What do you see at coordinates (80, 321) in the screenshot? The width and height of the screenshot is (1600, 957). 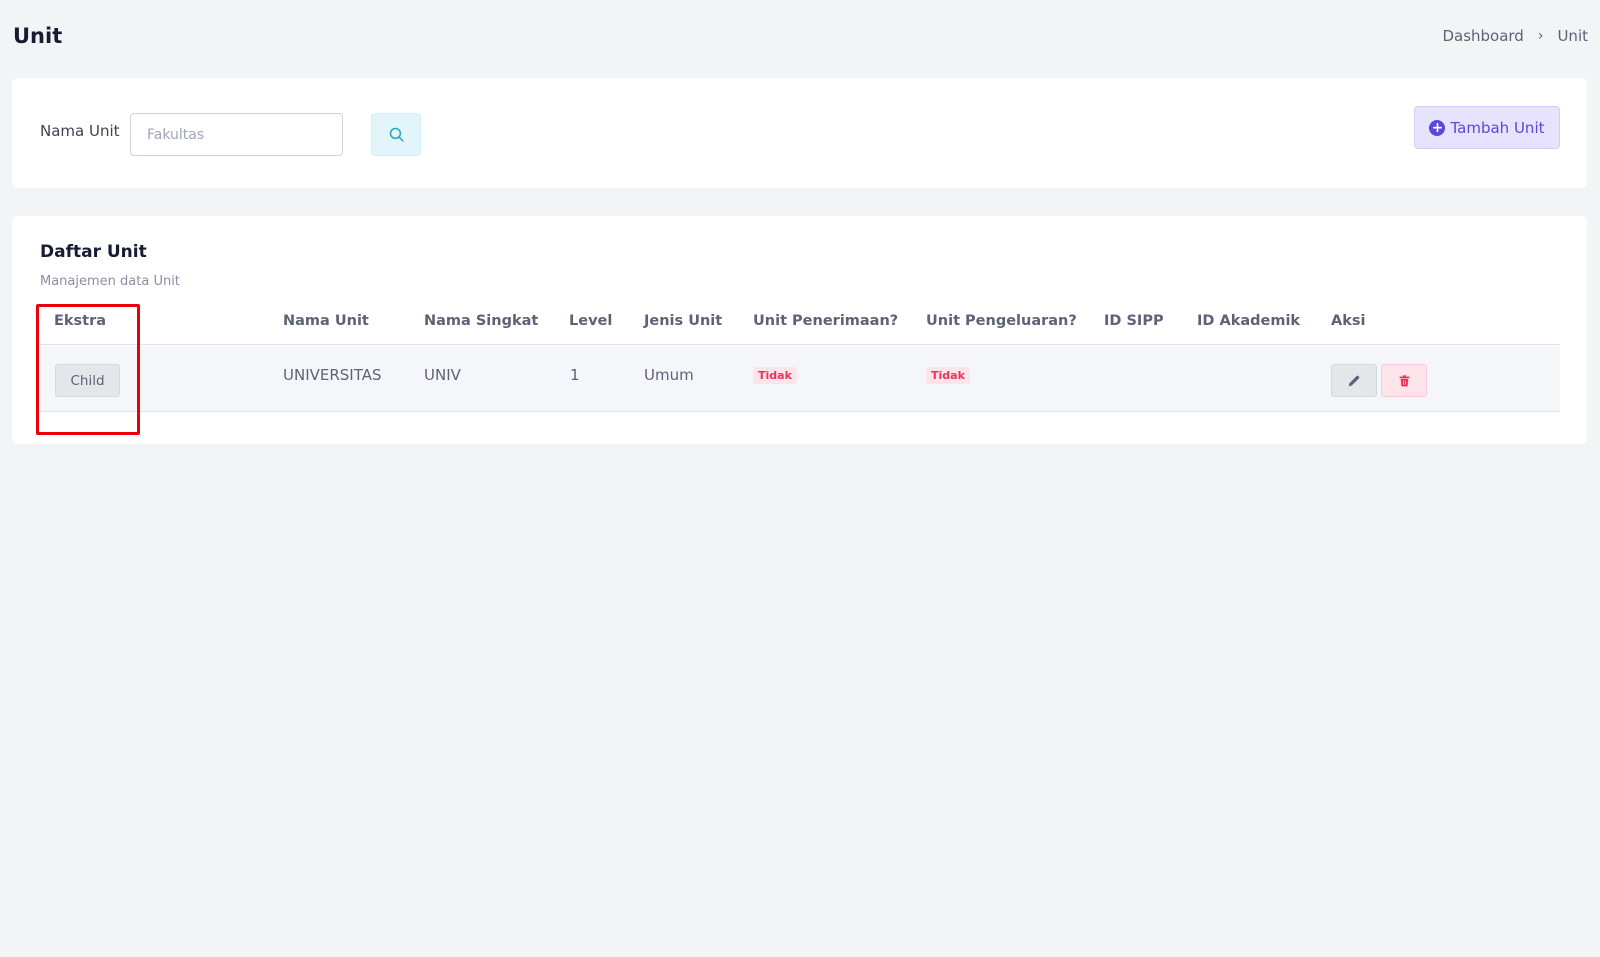 I see `col-header-ekstra: Ekstra` at bounding box center [80, 321].